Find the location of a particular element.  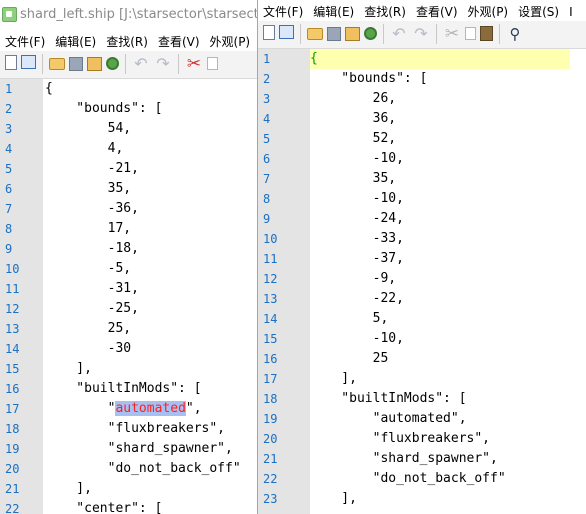

line-text: "do_not_back_off" is located at coordinates (408, 478).